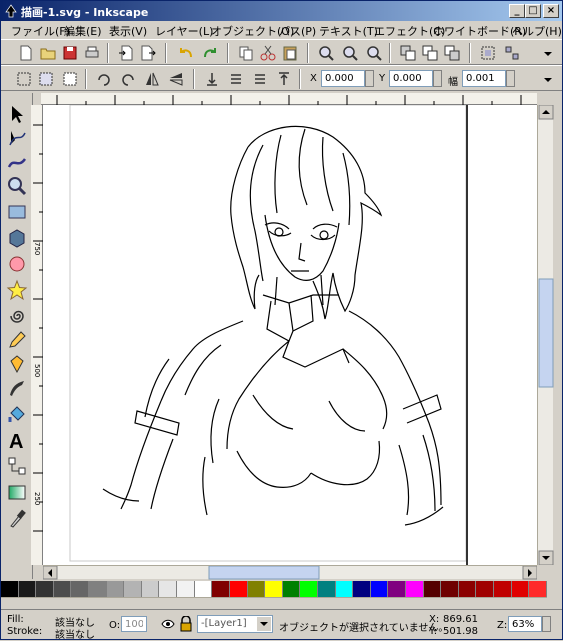 This screenshot has height=641, width=563. I want to click on x-spinner, so click(369, 78).